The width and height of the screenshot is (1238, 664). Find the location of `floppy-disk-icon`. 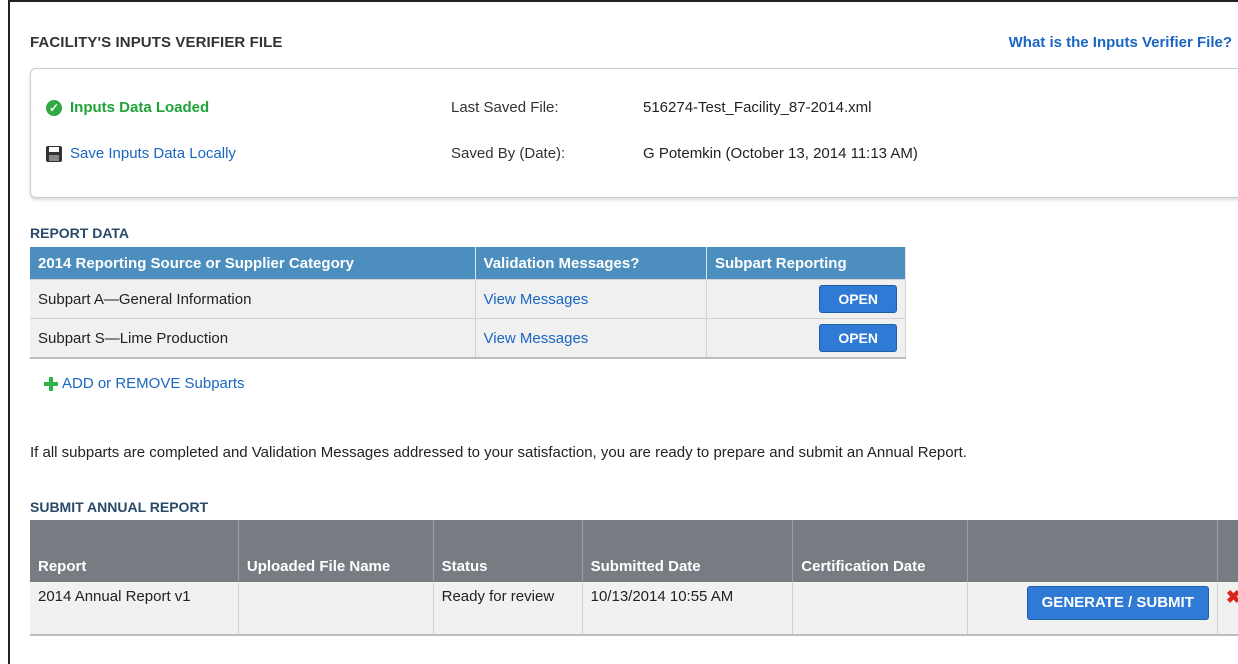

floppy-disk-icon is located at coordinates (54, 153).